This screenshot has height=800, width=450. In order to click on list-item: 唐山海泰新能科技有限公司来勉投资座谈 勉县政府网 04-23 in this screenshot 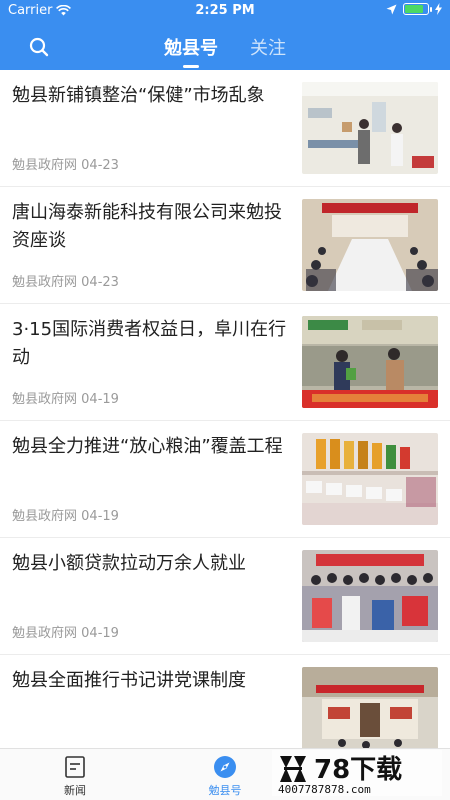, I will do `click(225, 245)`.